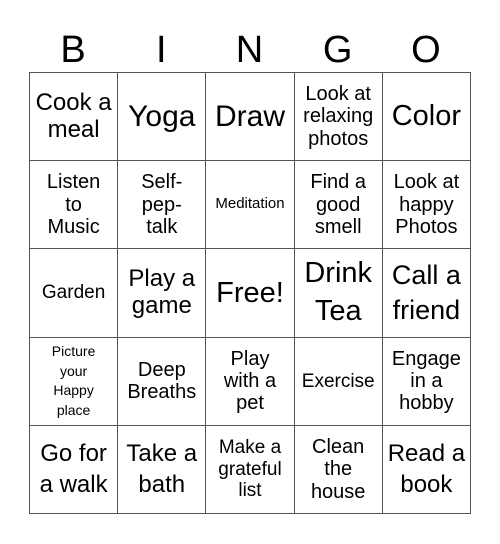 This screenshot has width=500, height=544. I want to click on bingo-cell: Listen to Music, so click(74, 205).